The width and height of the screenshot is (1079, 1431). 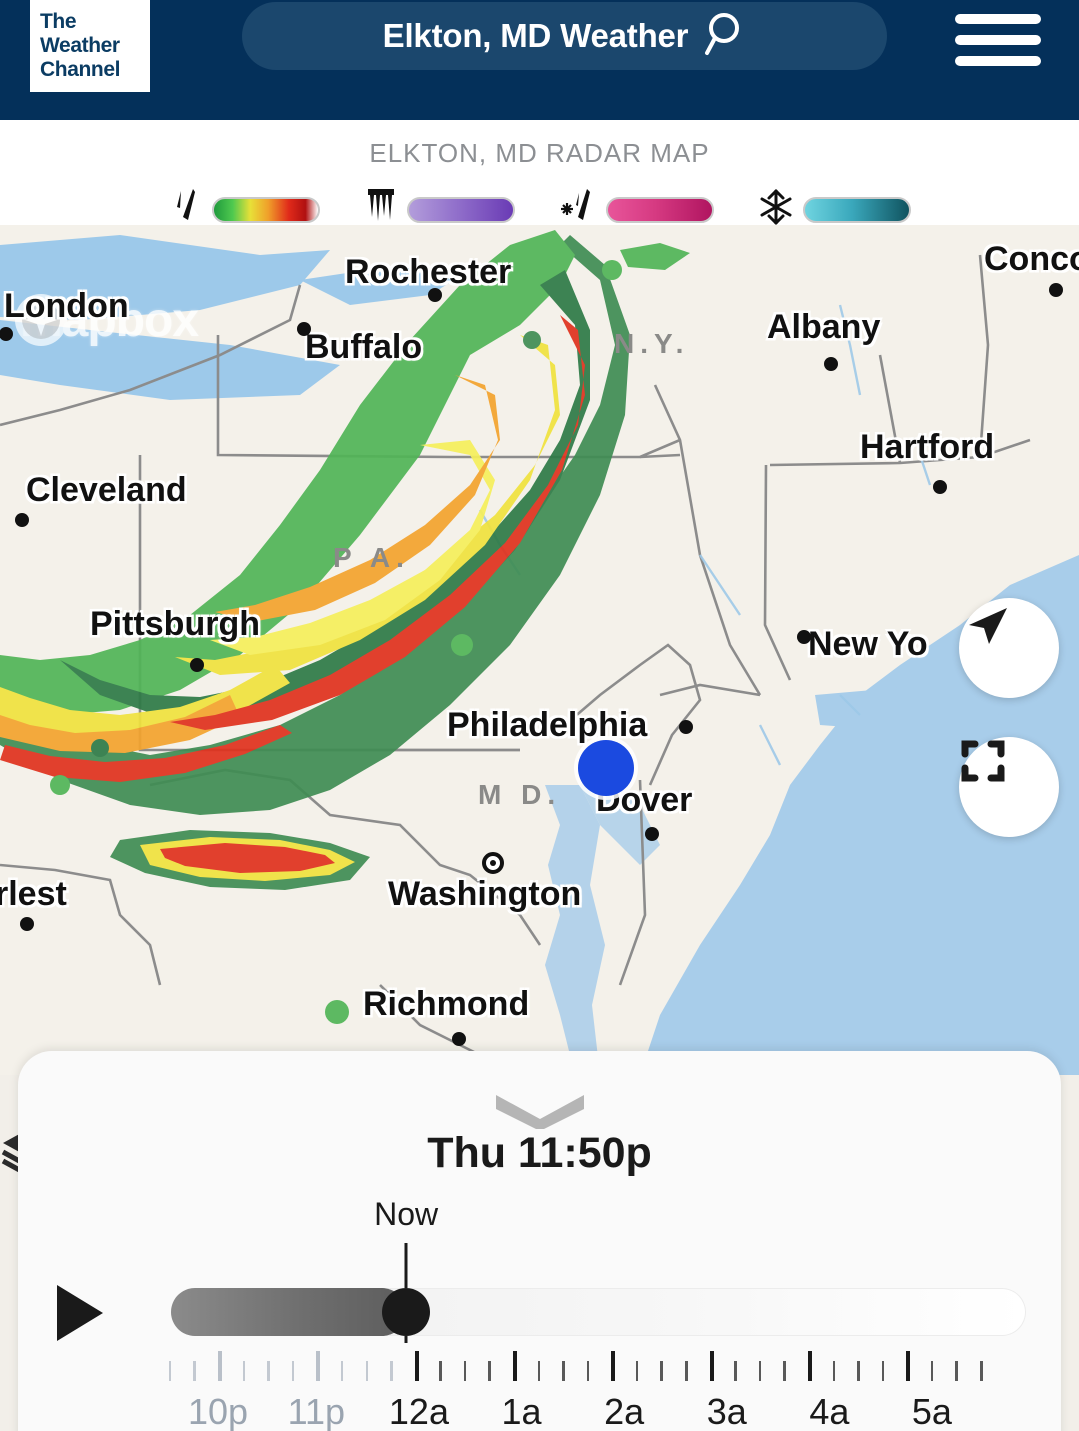 I want to click on search-icon, so click(x=725, y=36).